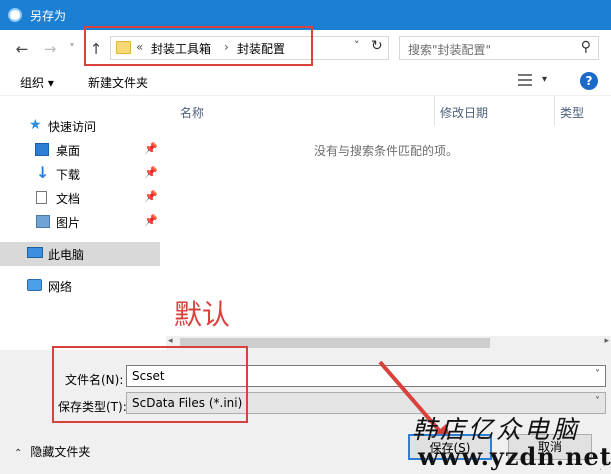 The width and height of the screenshot is (611, 474). What do you see at coordinates (22, 49) in the screenshot?
I see `back-arrow-icon: ←` at bounding box center [22, 49].